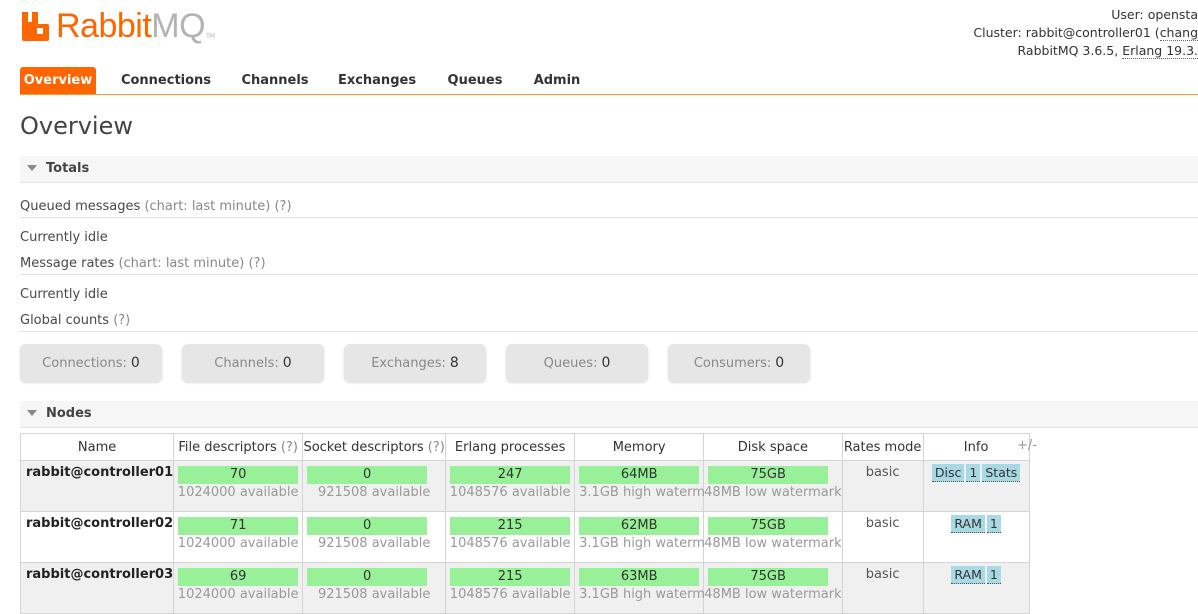 The width and height of the screenshot is (1198, 614). I want to click on count-label: Exchanges:, so click(408, 363).